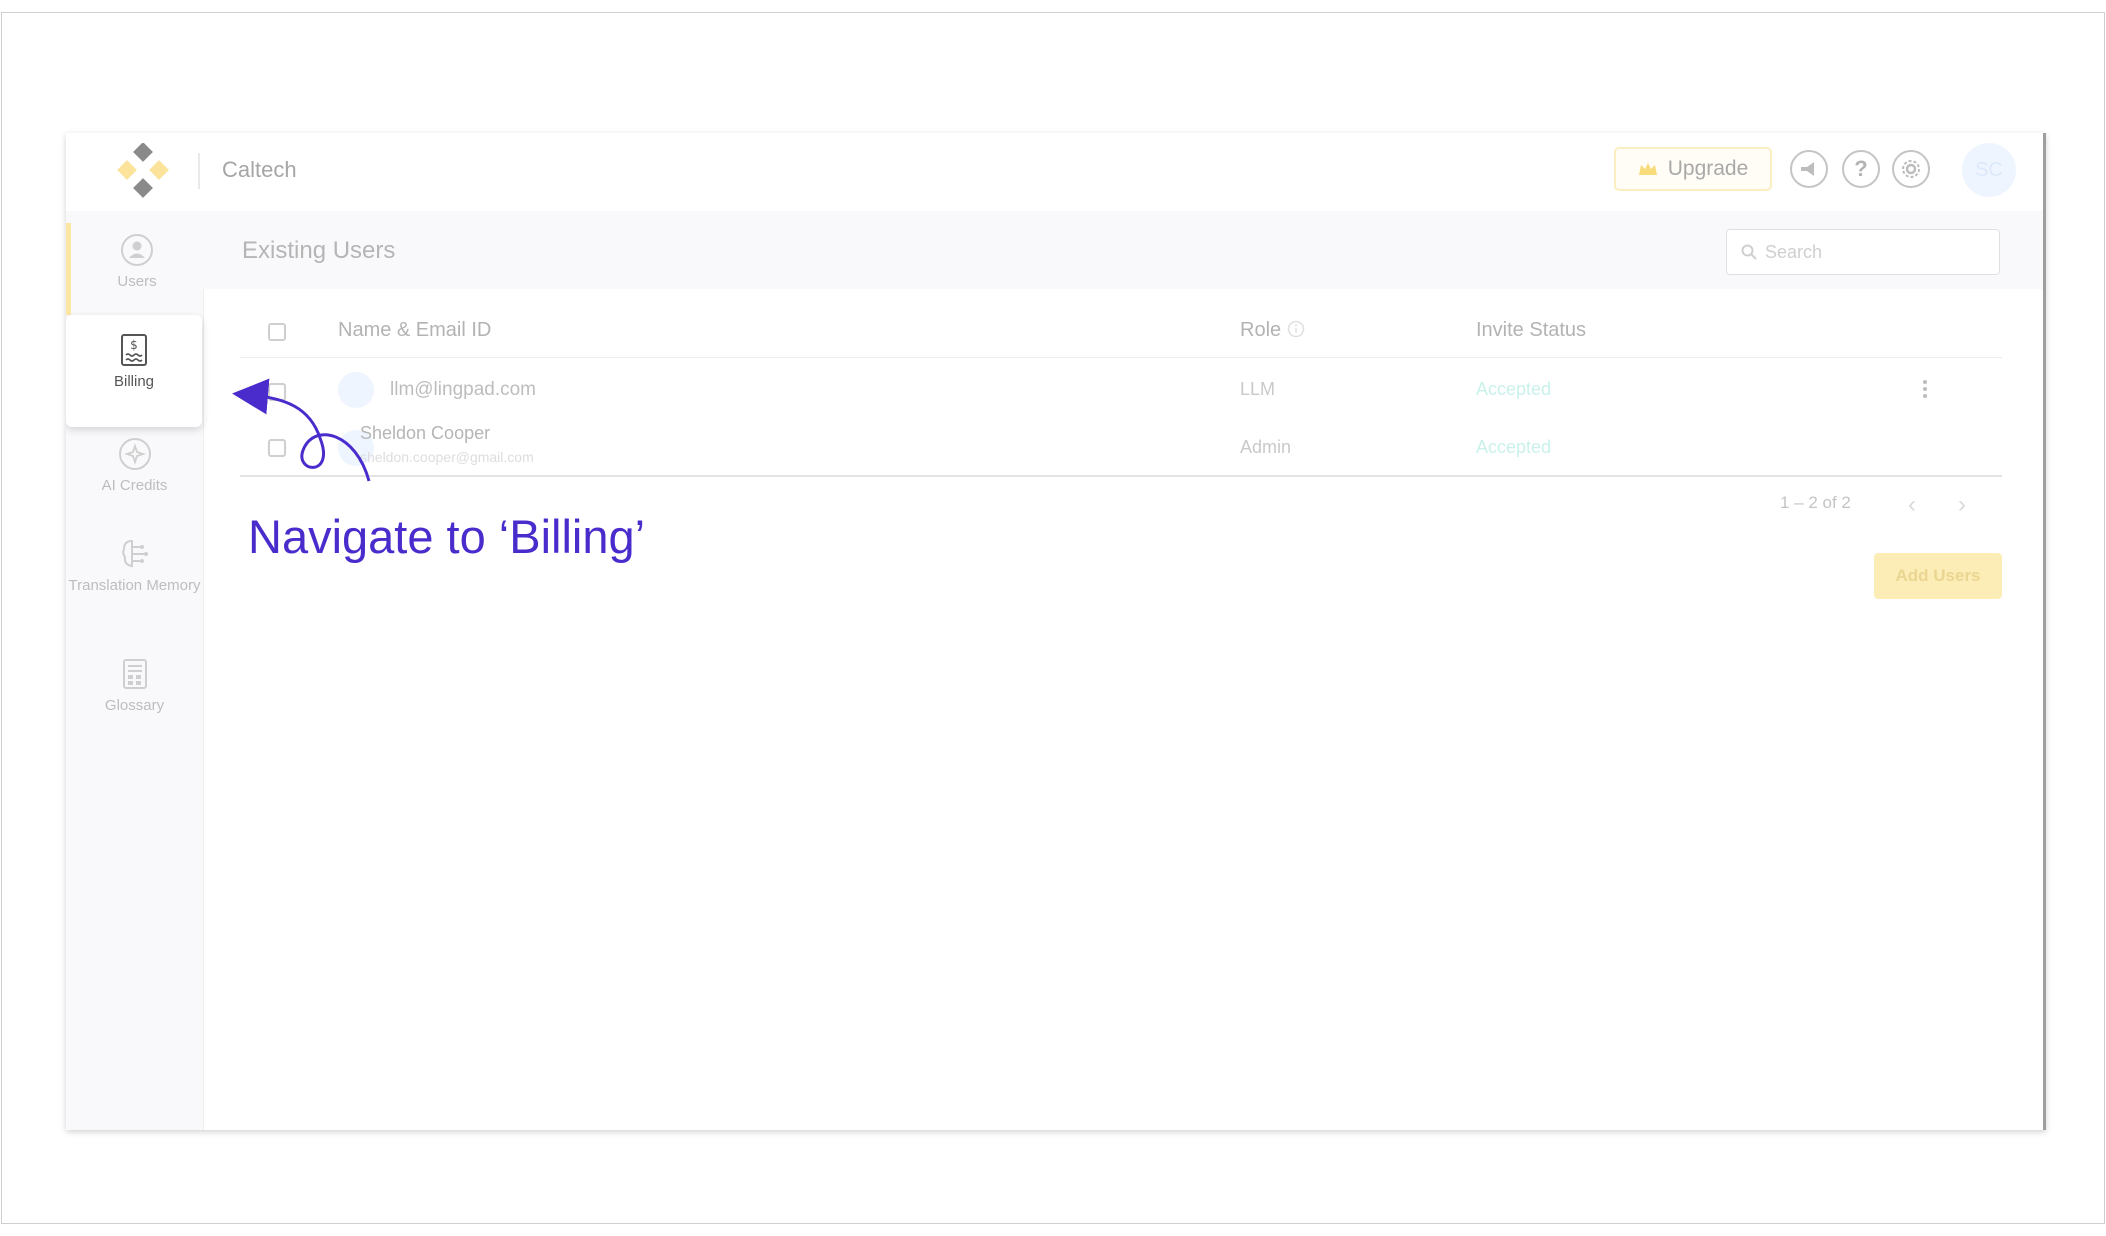  What do you see at coordinates (1121, 388) in the screenshot?
I see `table-row: llm@lingpad.com LLM Accepted` at bounding box center [1121, 388].